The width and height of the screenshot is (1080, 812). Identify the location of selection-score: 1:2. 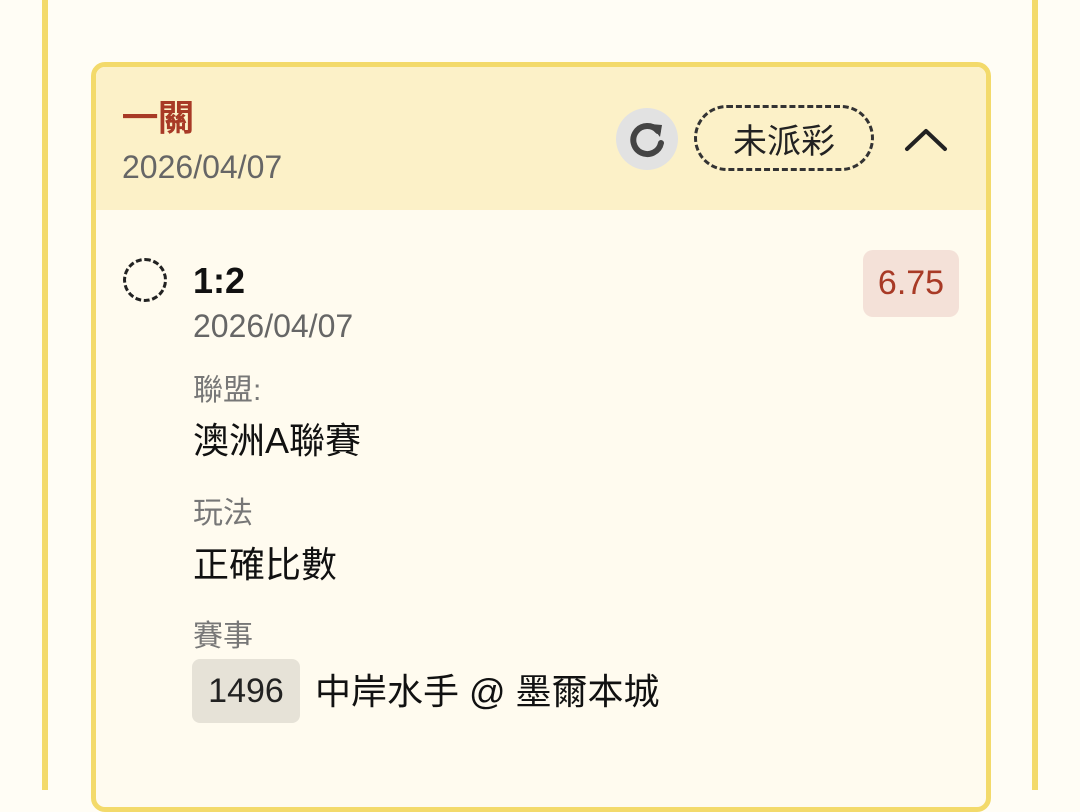
(219, 280).